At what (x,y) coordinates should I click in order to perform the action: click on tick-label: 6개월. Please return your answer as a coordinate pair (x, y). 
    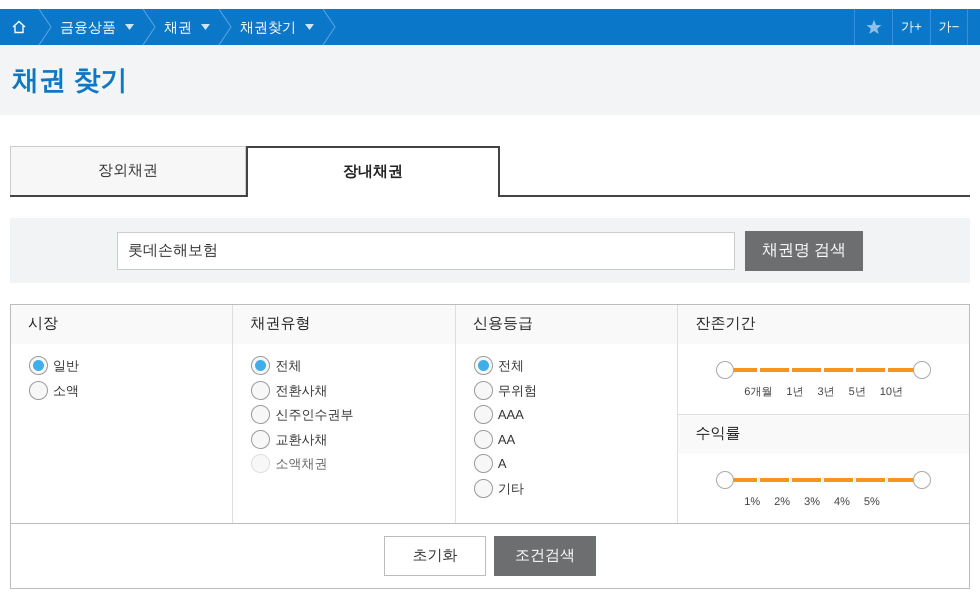
    Looking at the image, I should click on (758, 392).